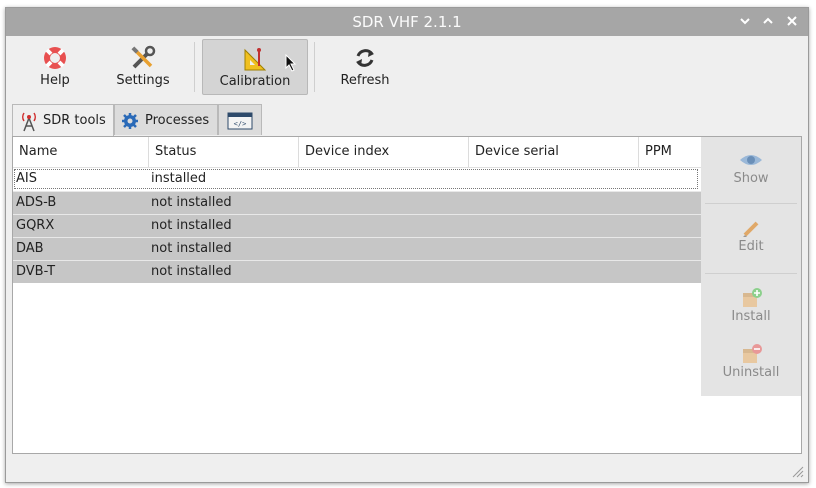  What do you see at coordinates (745, 21) in the screenshot?
I see `minimize-icon` at bounding box center [745, 21].